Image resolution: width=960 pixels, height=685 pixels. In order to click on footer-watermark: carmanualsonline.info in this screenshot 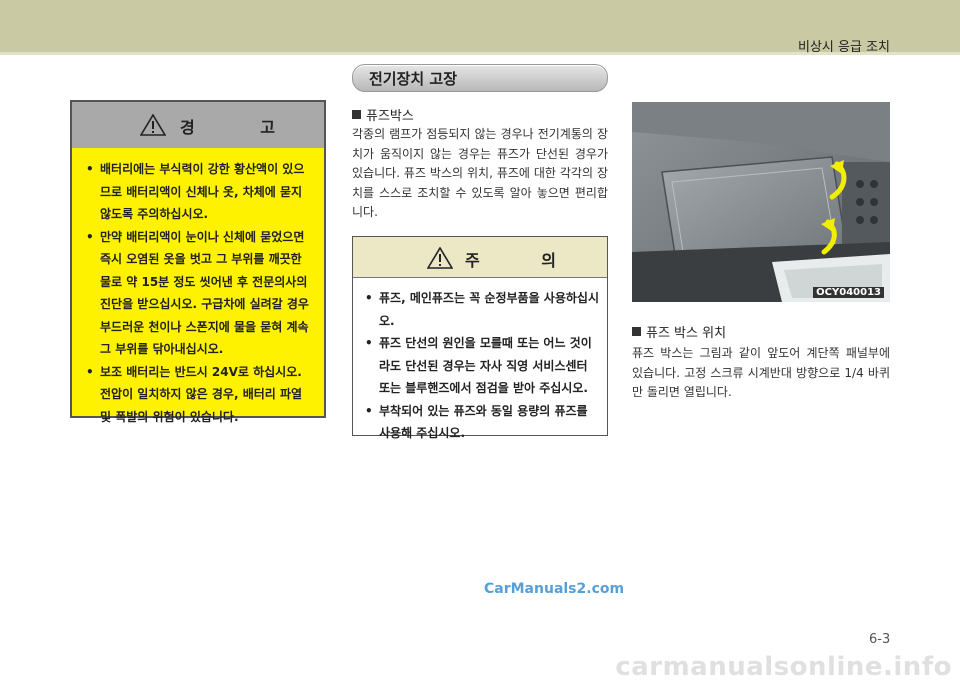, I will do `click(783, 667)`.